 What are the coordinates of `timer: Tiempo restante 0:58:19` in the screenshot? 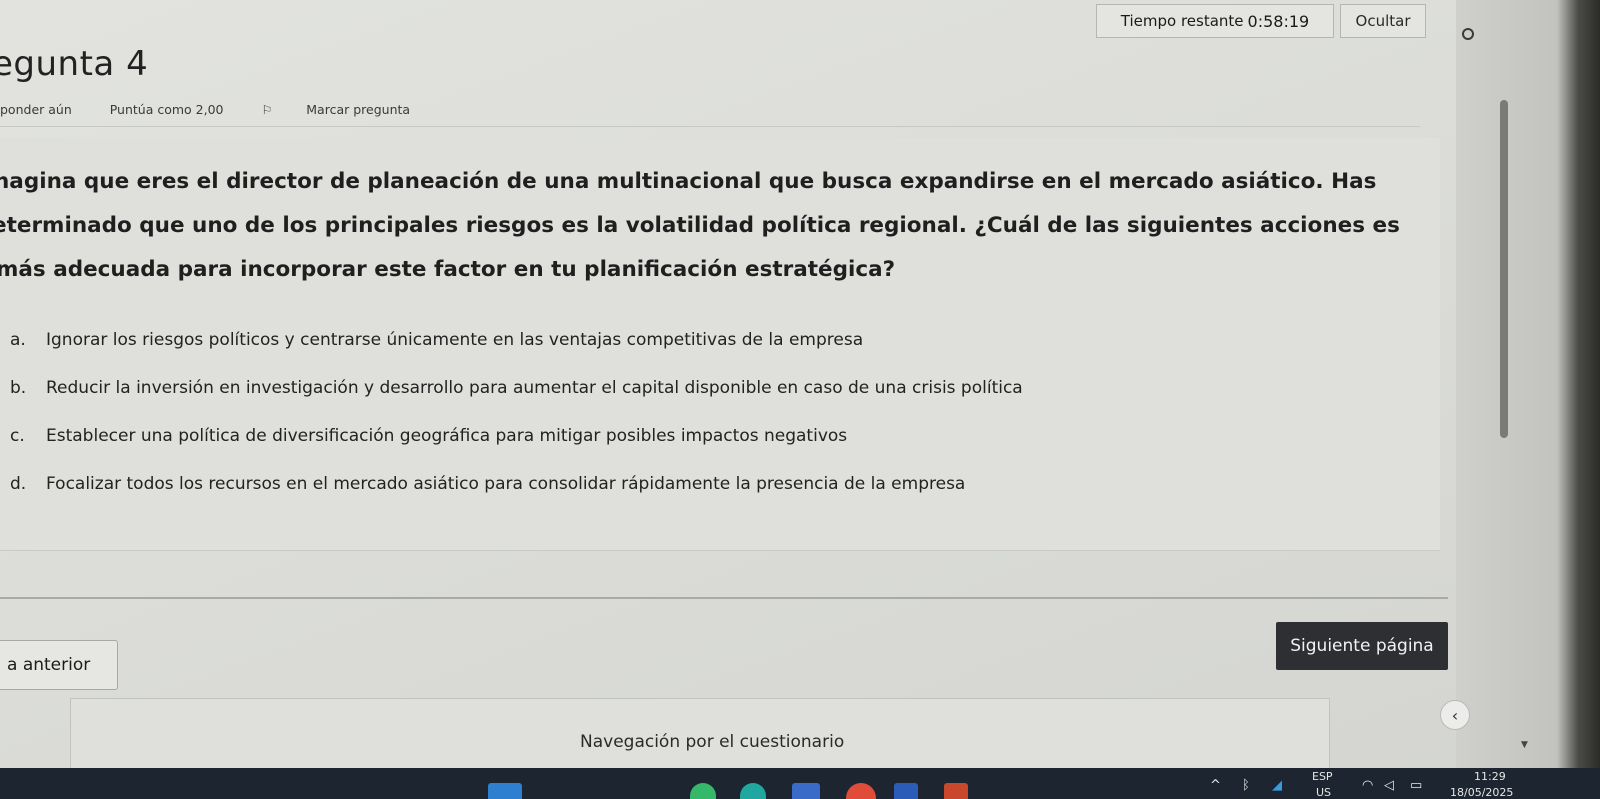 It's located at (1215, 21).